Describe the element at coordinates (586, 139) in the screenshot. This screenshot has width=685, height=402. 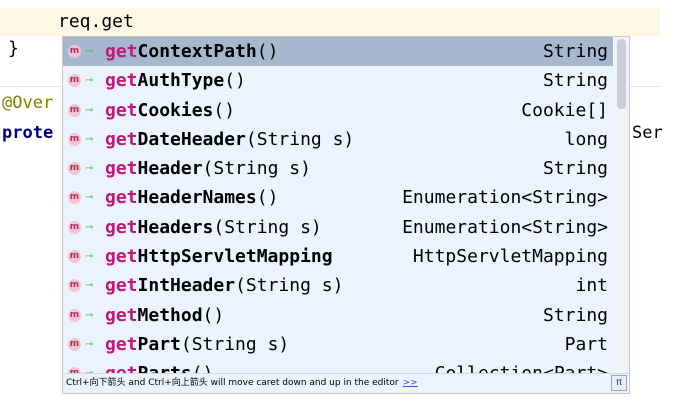
I see `return-type: long` at that location.